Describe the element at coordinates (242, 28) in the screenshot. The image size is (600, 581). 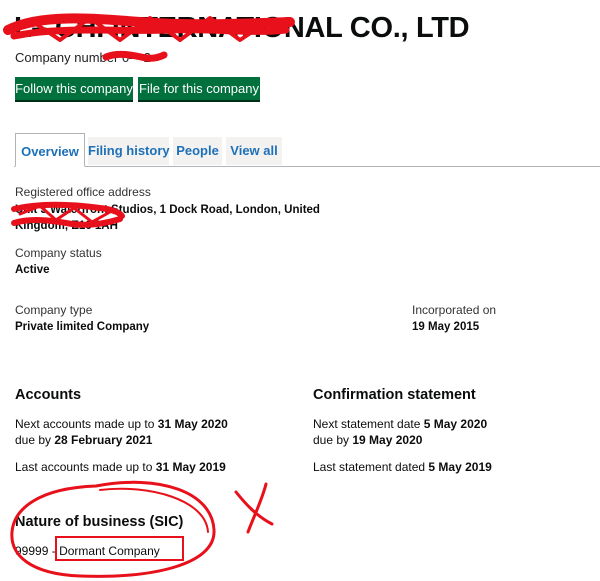
I see `company-name: L– CHI INTERNATIONAL CO., LTD` at that location.